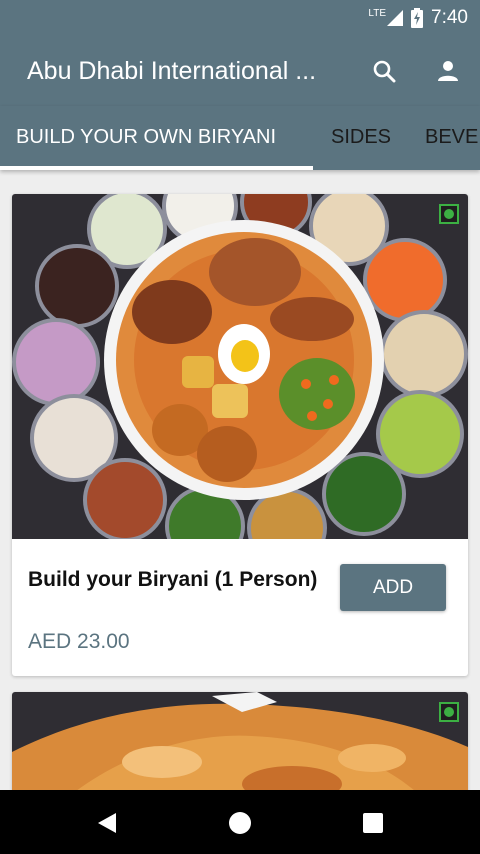 The height and width of the screenshot is (854, 480). What do you see at coordinates (417, 18) in the screenshot?
I see `battery-charging-icon` at bounding box center [417, 18].